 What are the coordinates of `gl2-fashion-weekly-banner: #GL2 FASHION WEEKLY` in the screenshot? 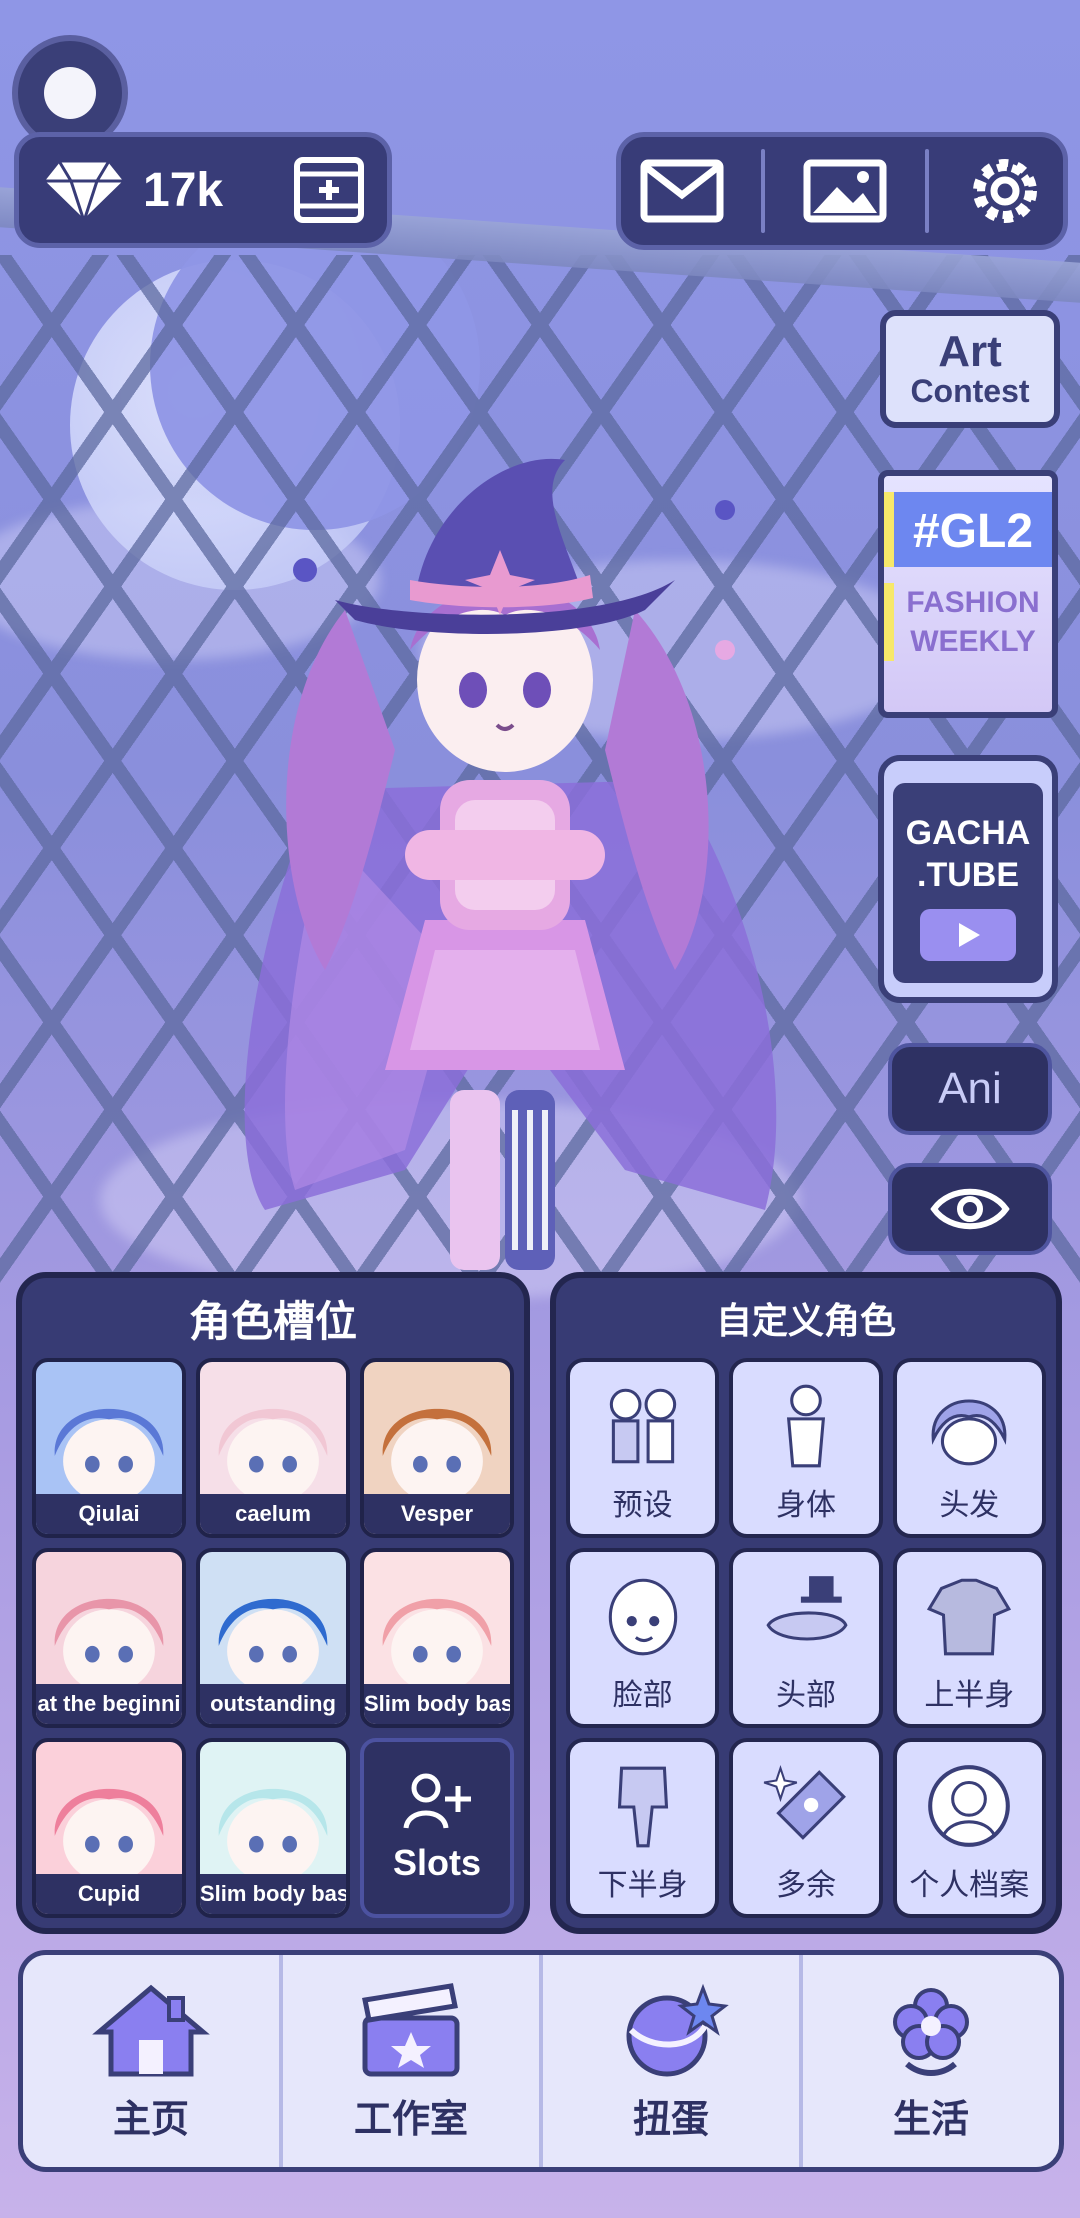 It's located at (968, 594).